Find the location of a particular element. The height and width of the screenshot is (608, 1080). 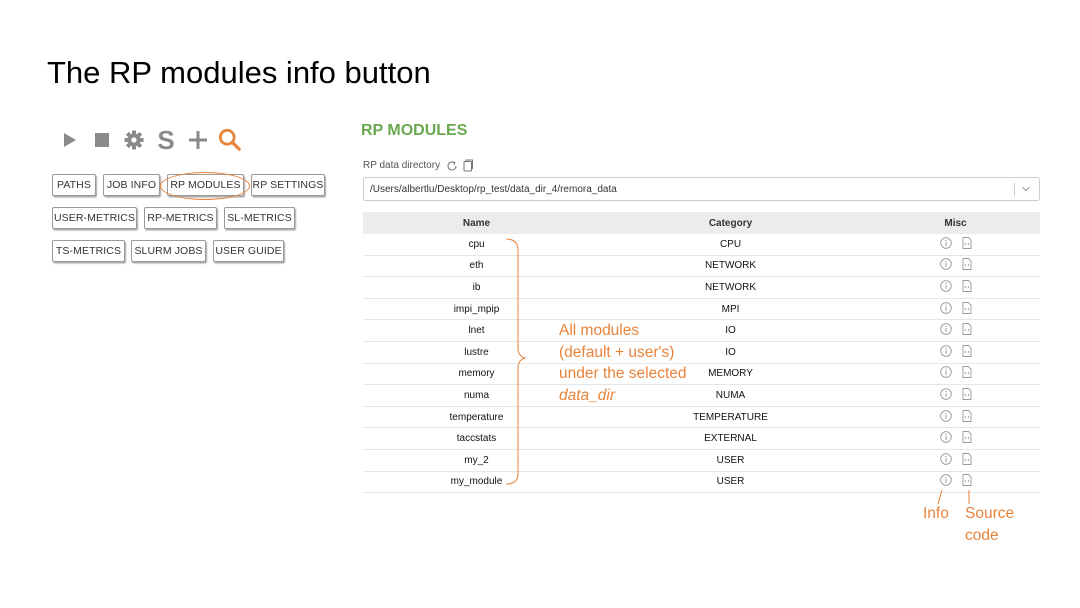

module-category: EXTERNAL is located at coordinates (730, 438).